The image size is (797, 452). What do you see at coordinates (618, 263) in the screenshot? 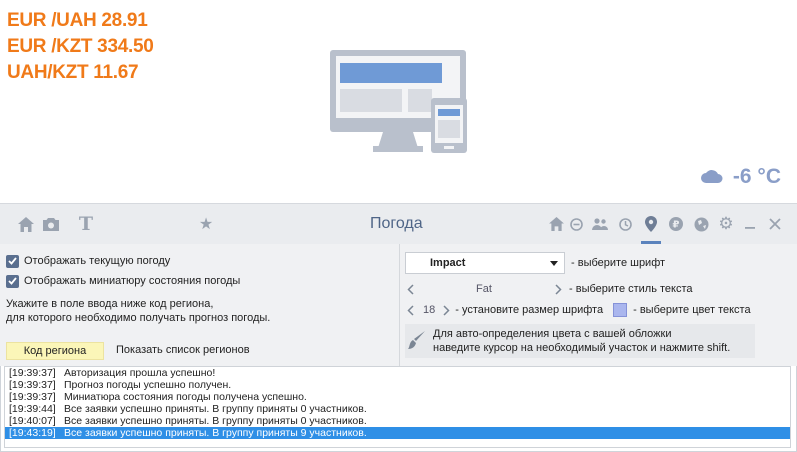
I see `font-select-label: - выберите шрифт` at bounding box center [618, 263].